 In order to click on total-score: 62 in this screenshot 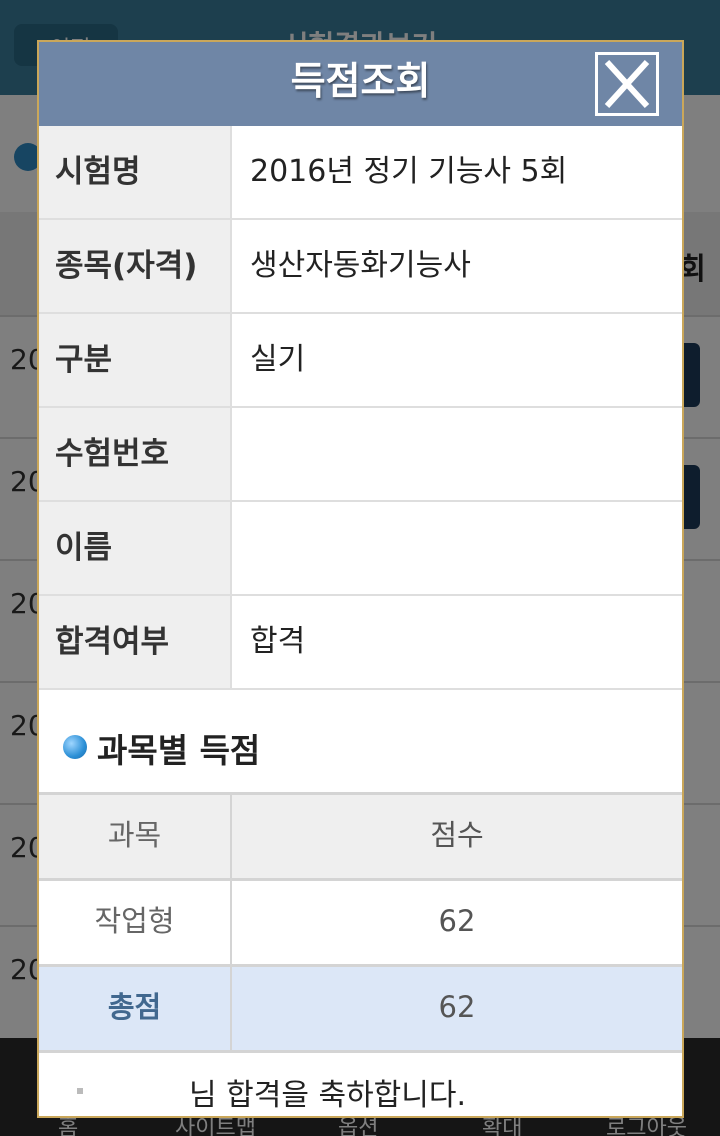, I will do `click(457, 1007)`.